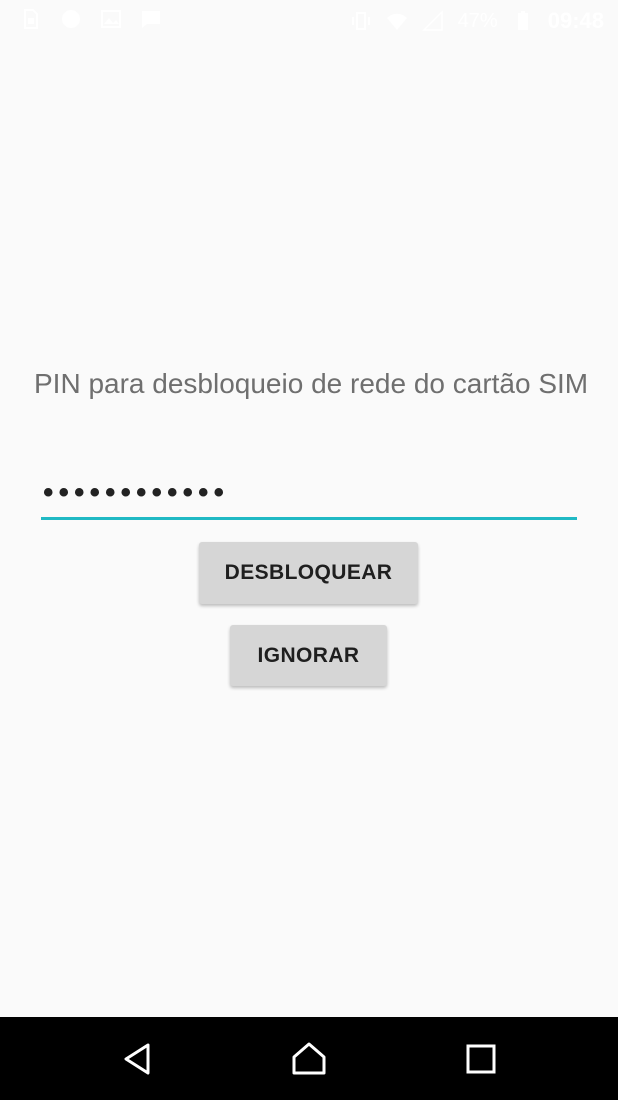 The image size is (618, 1100). What do you see at coordinates (309, 20) in the screenshot?
I see `status-bar: 47% 09:48` at bounding box center [309, 20].